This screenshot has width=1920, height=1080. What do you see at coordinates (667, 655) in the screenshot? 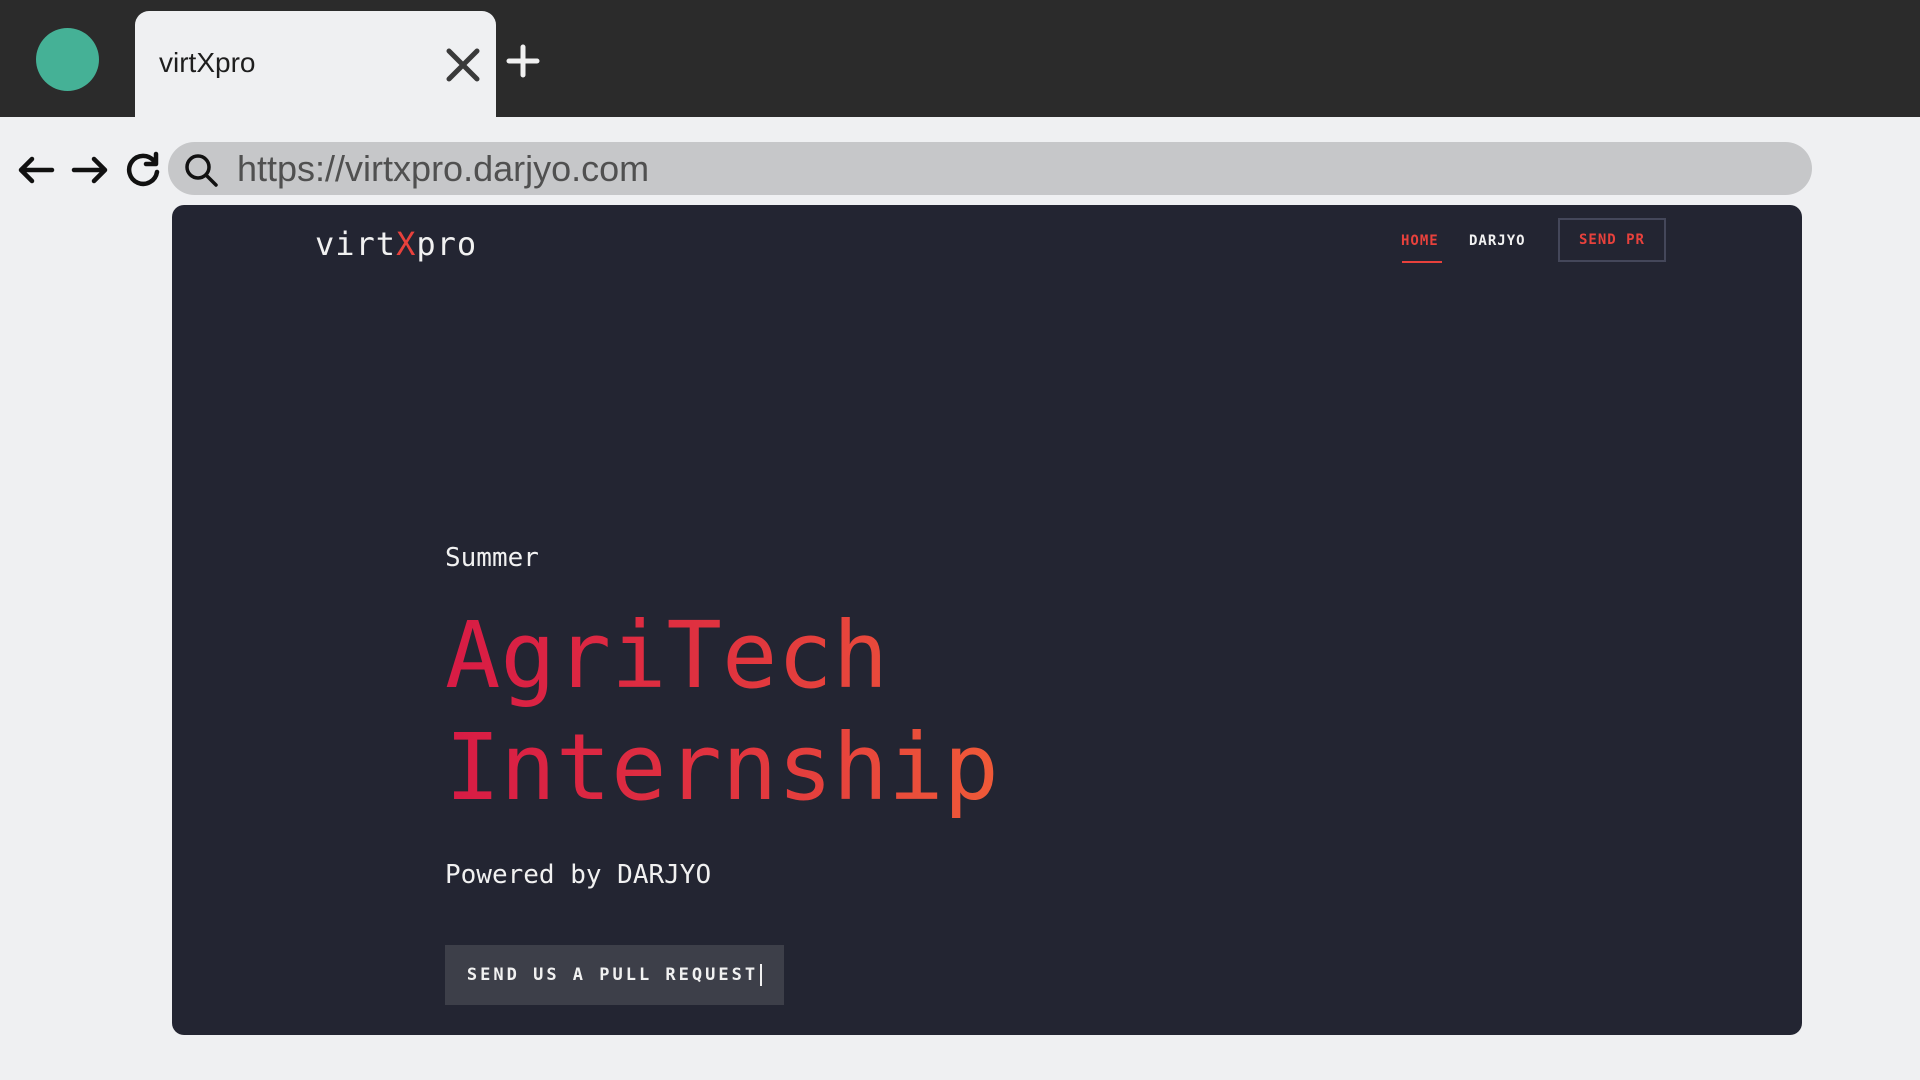
I see `hero-title-line-1: AgriTech` at bounding box center [667, 655].